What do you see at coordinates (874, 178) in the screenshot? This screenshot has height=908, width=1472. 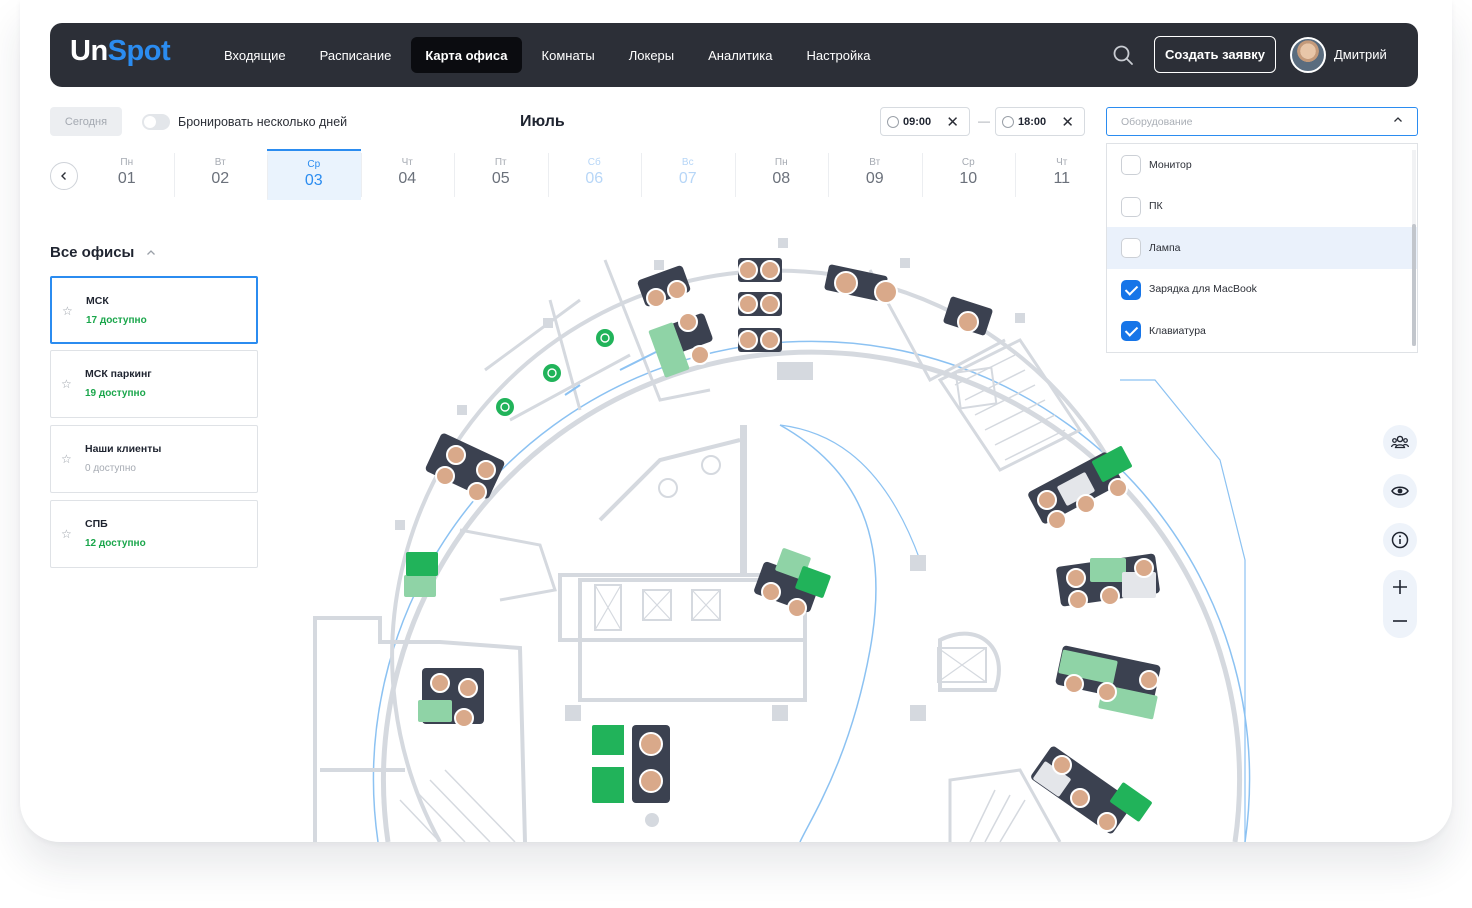 I see `date-number: 09` at bounding box center [874, 178].